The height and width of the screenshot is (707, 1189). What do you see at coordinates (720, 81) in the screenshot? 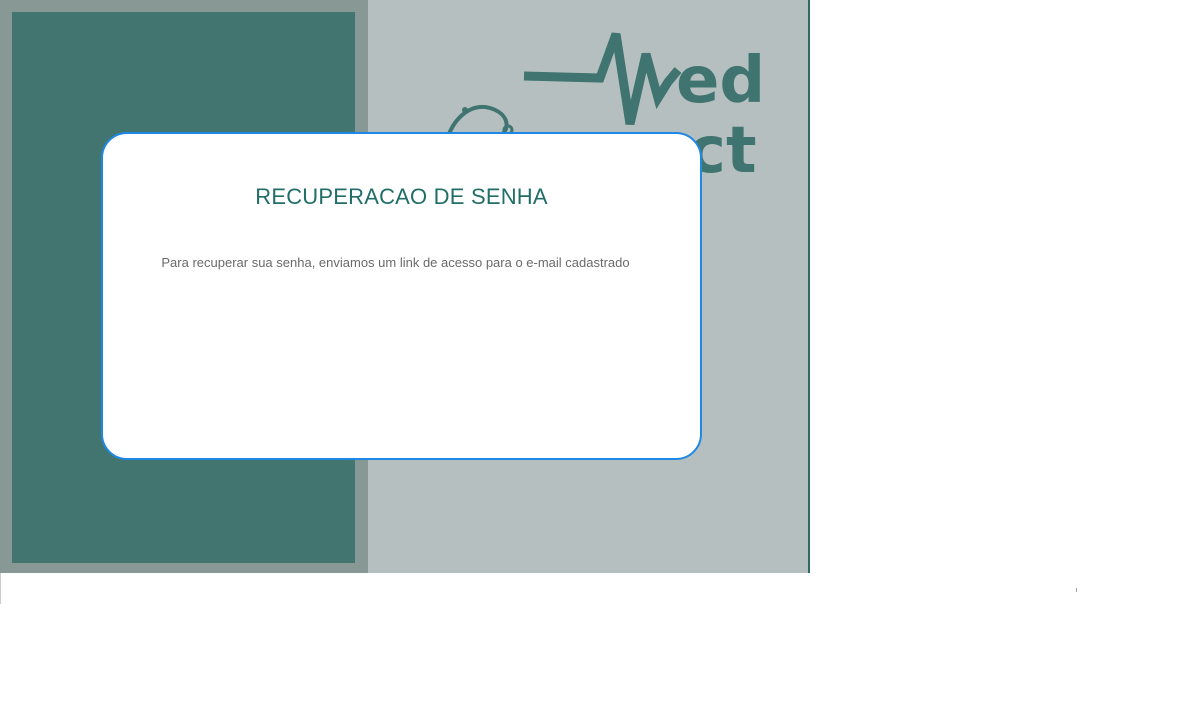
I see `logo-text-top: ed` at bounding box center [720, 81].